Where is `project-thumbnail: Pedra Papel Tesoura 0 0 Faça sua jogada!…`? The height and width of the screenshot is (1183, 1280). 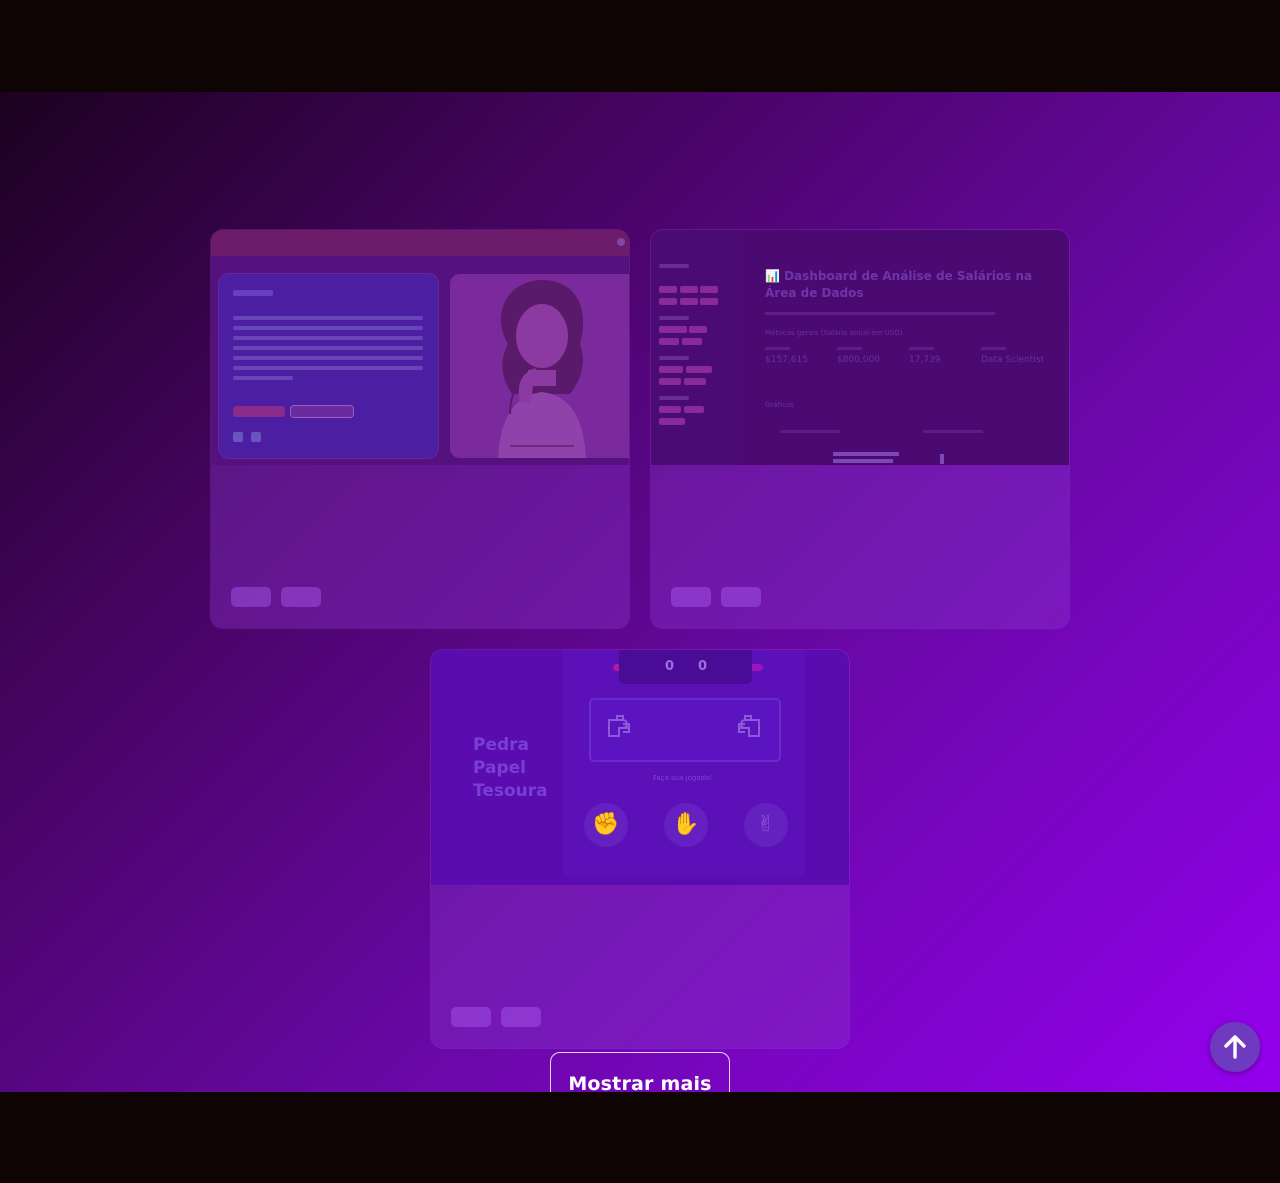 project-thumbnail: Pedra Papel Tesoura 0 0 Faça sua jogada!… is located at coordinates (640, 767).